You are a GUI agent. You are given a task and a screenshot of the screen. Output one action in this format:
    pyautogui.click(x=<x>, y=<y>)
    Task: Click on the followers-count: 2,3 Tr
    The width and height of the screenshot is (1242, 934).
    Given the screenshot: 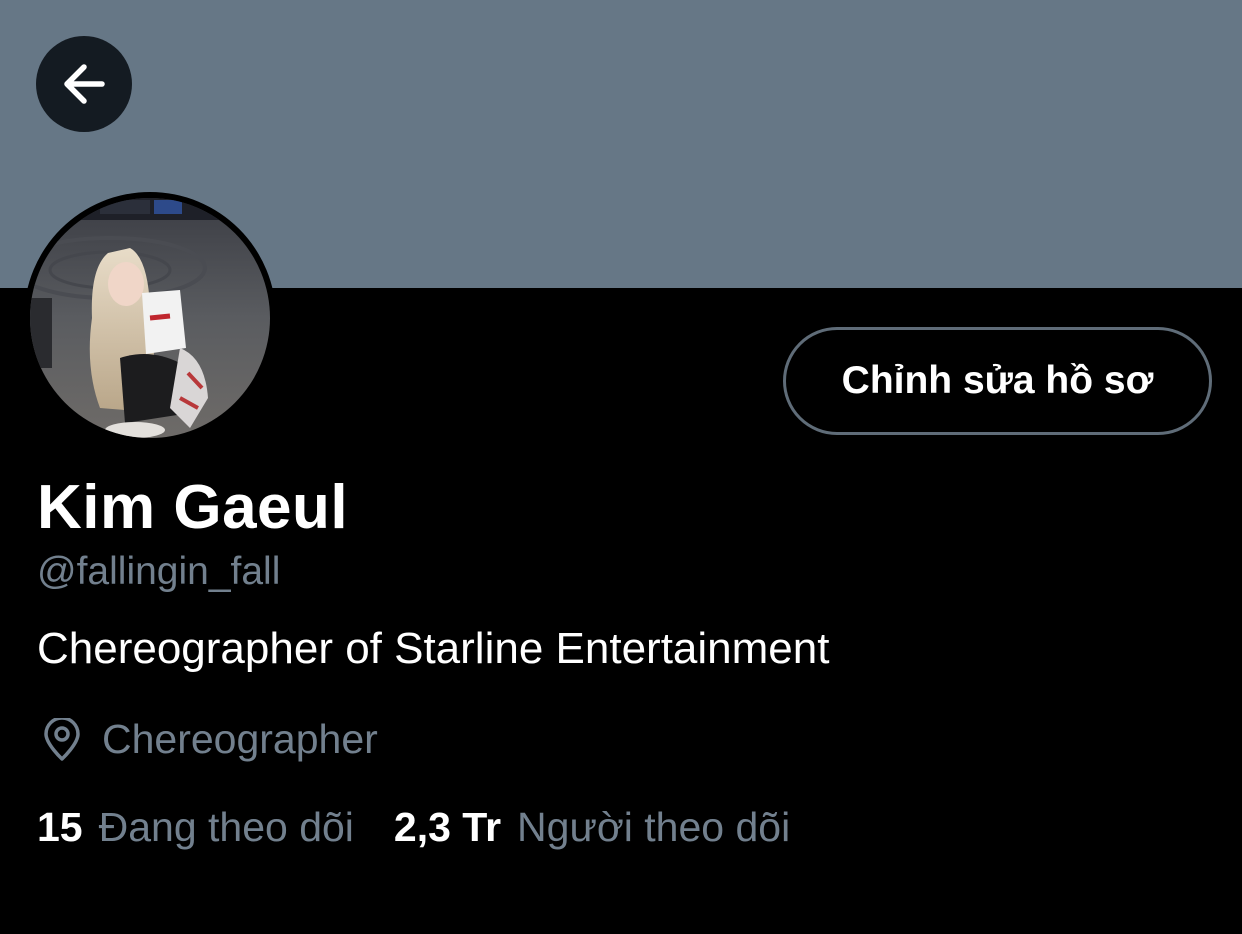 What is the action you would take?
    pyautogui.click(x=447, y=827)
    